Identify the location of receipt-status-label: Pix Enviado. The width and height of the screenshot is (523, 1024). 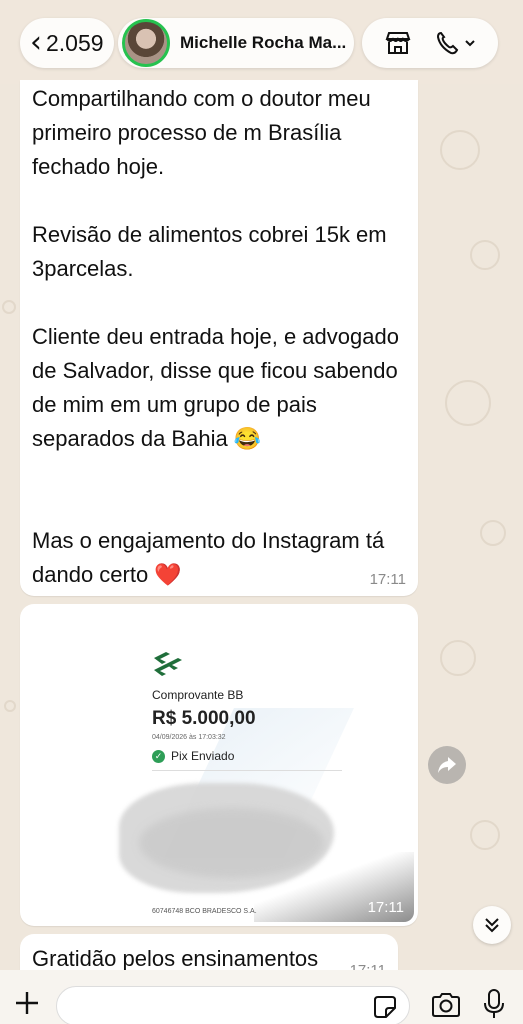
(203, 756).